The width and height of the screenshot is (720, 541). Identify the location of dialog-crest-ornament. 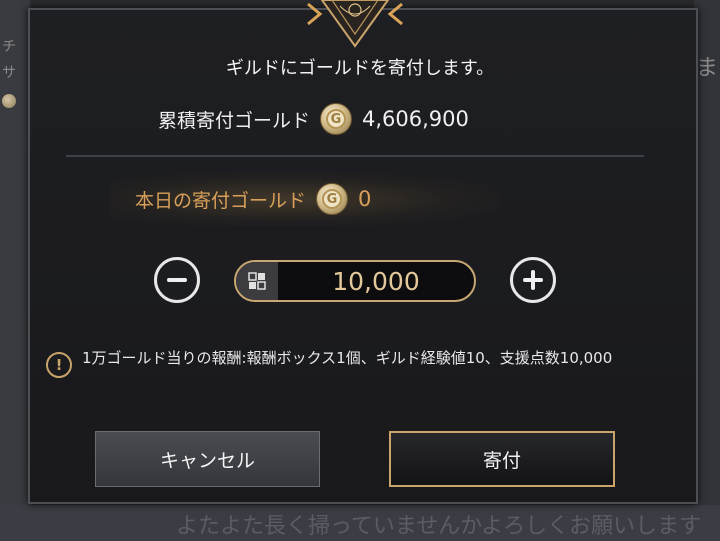
(355, 24).